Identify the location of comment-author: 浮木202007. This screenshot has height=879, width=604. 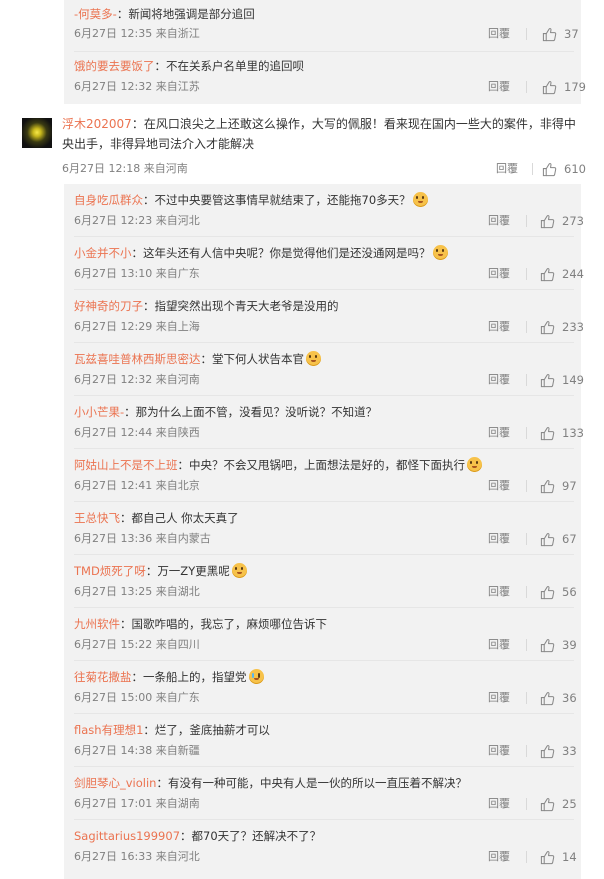
(97, 124).